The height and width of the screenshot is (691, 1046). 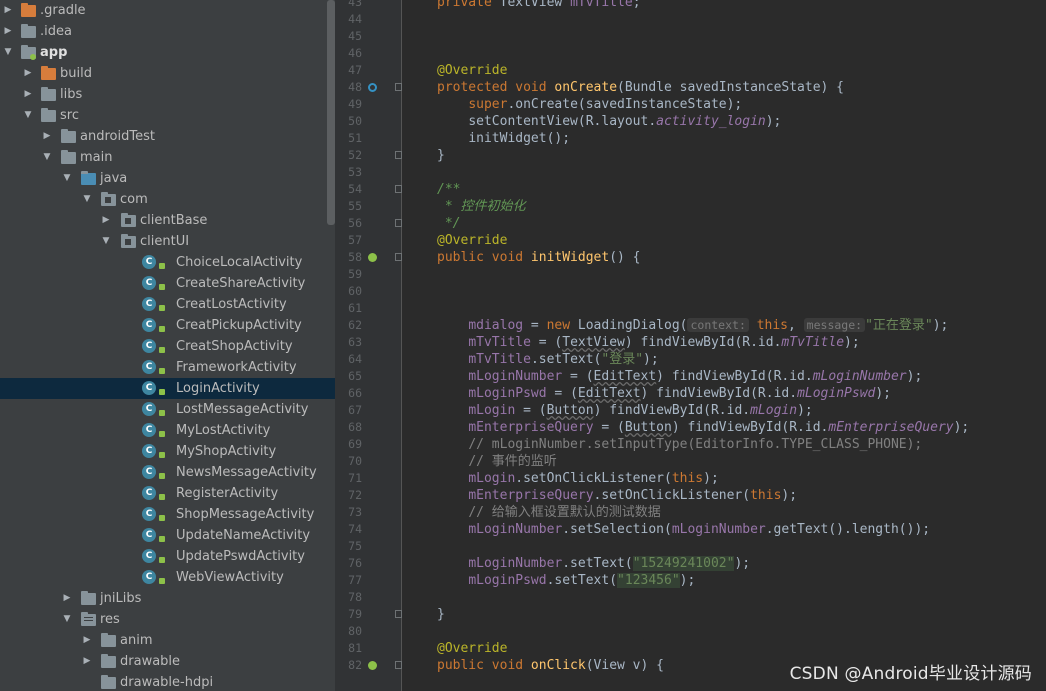 I want to click on tree-item-main: ▼ main, so click(x=167, y=157).